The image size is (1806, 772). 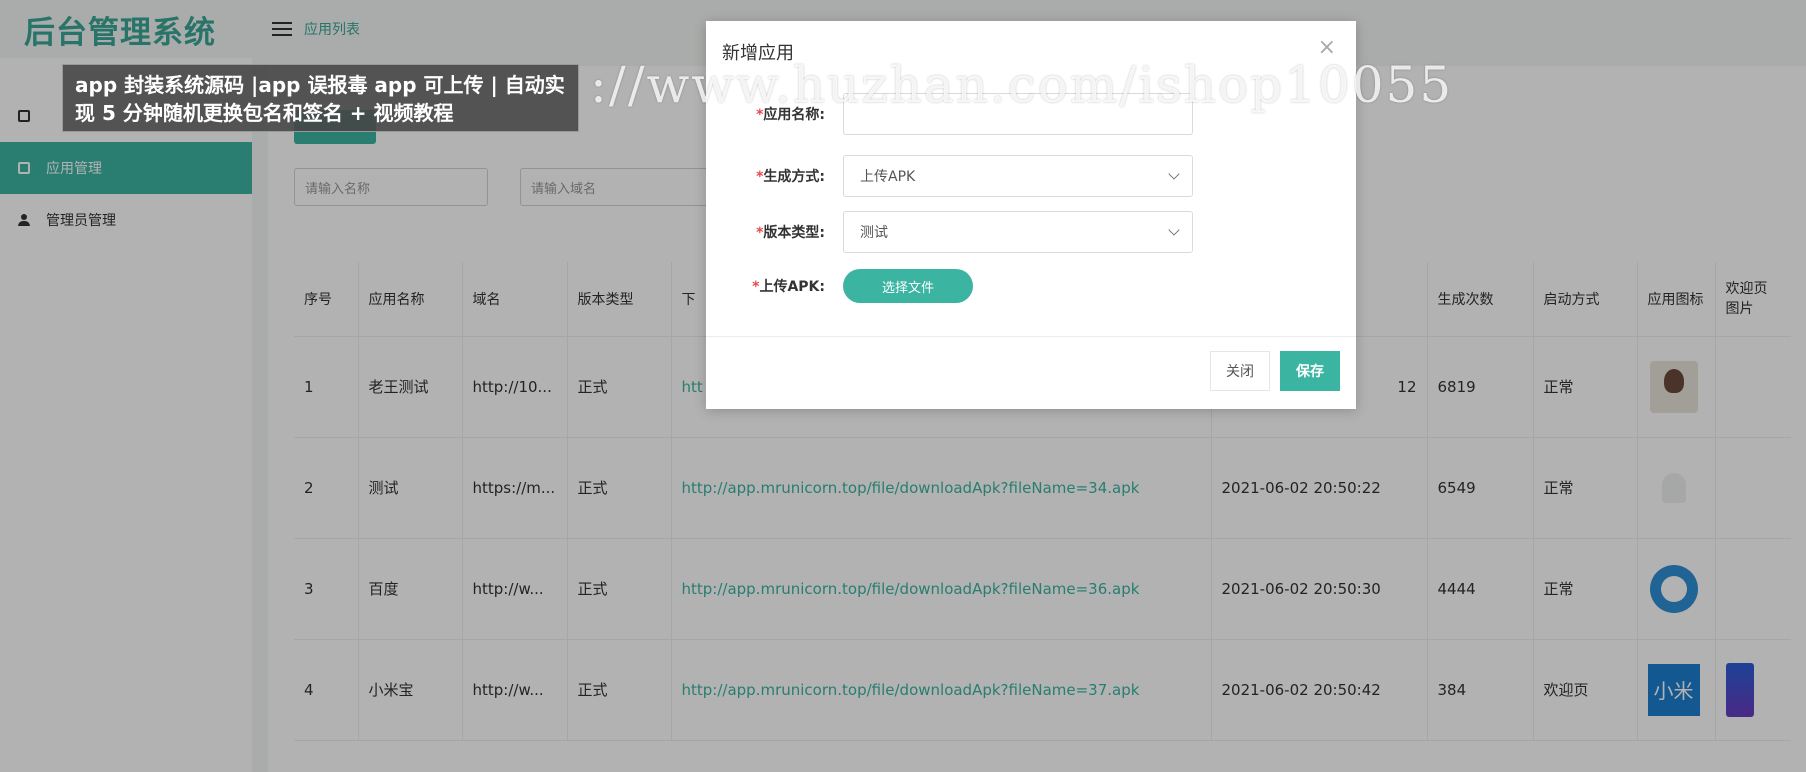 I want to click on gen-mode-select: 上传APK, so click(x=1018, y=176).